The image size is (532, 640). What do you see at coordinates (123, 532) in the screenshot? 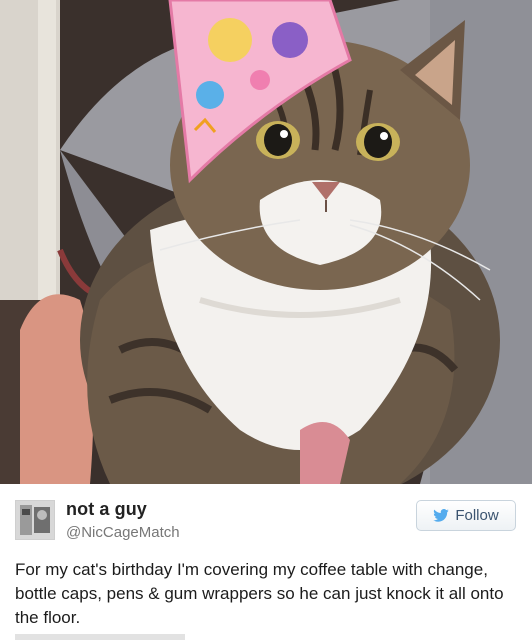
I see `user-handle: @NicCageMatch` at bounding box center [123, 532].